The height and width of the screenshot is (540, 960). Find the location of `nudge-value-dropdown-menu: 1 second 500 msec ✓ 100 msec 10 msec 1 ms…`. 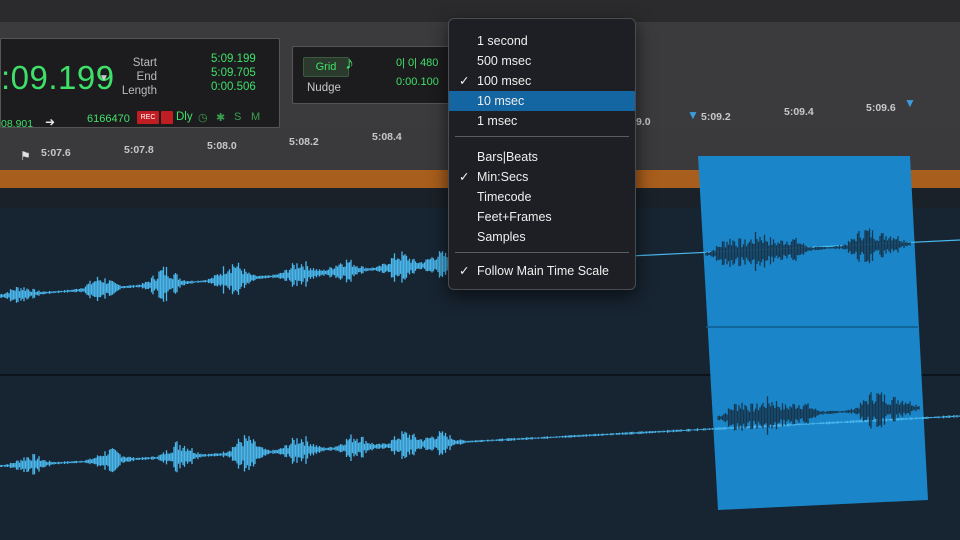

nudge-value-dropdown-menu: 1 second 500 msec ✓ 100 msec 10 msec 1 ms… is located at coordinates (542, 154).